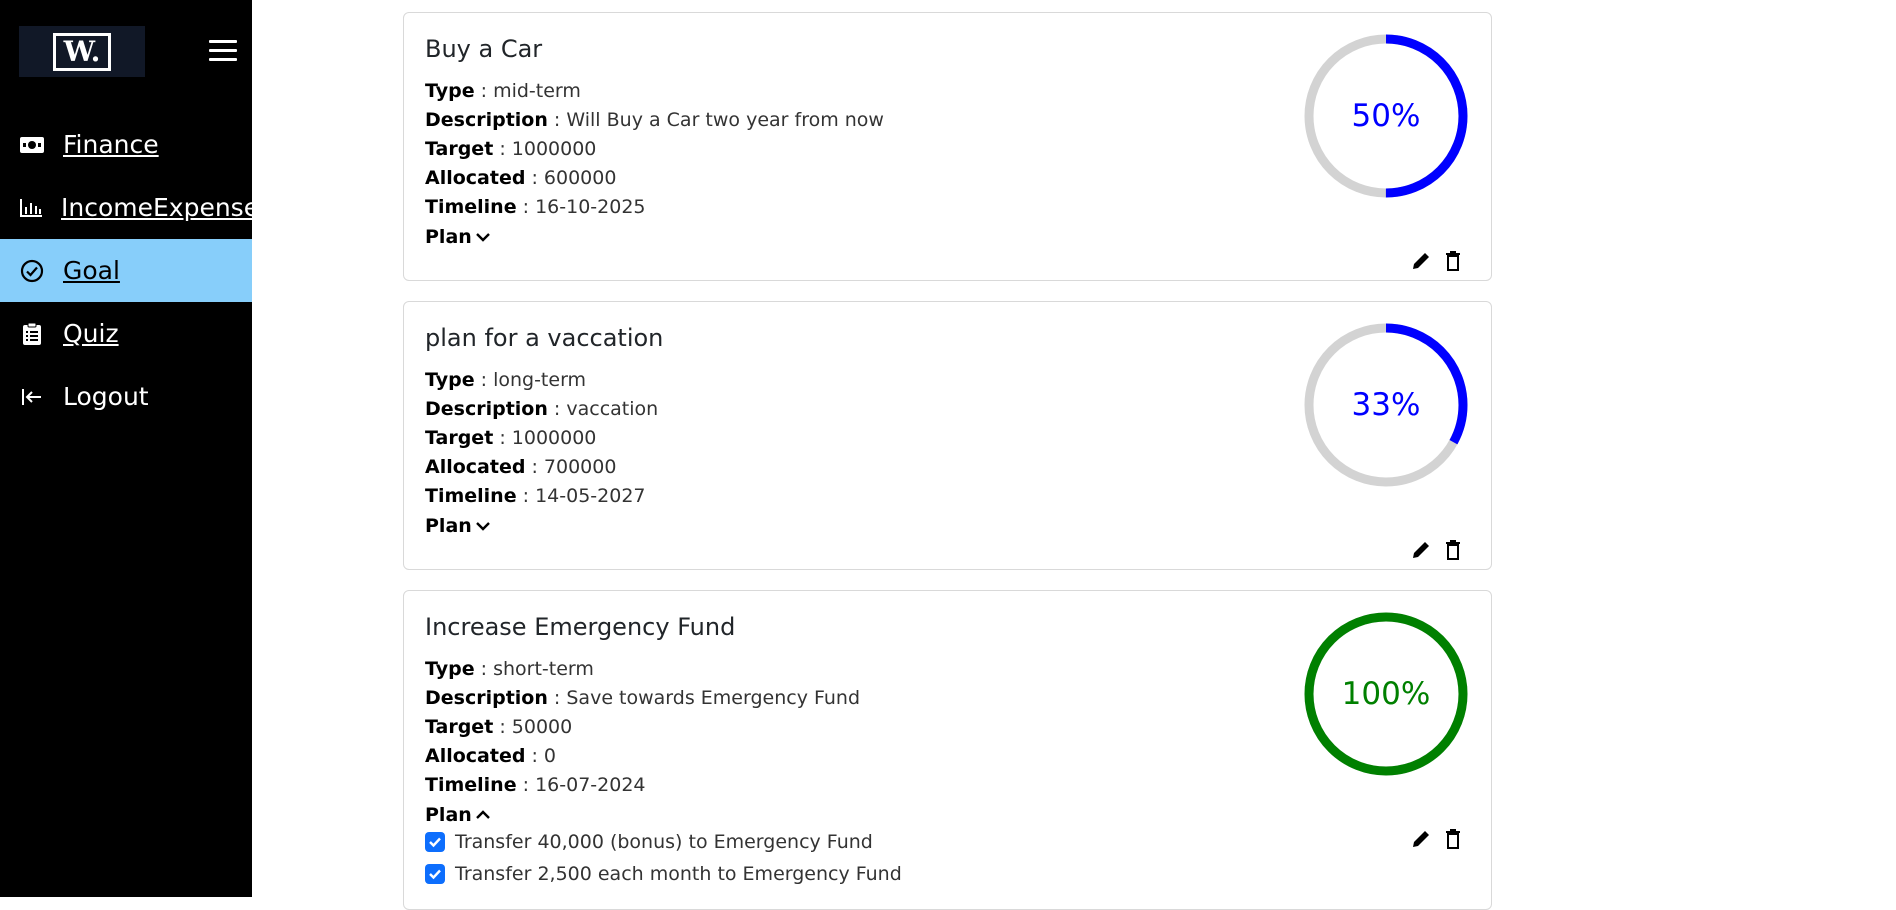 Image resolution: width=1896 pixels, height=910 pixels. Describe the element at coordinates (535, 496) in the screenshot. I see `goal-timeline: Timeline : 14-05-2027` at that location.